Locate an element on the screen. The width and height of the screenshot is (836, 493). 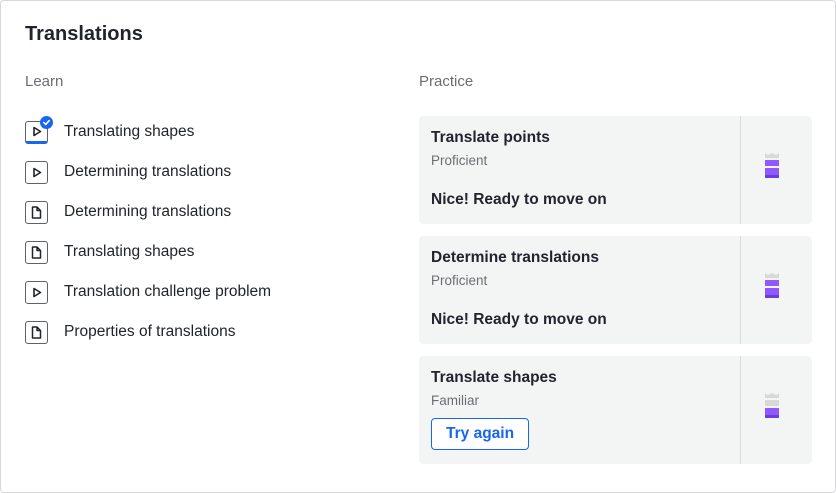
practice-section-label: Practice is located at coordinates (446, 81).